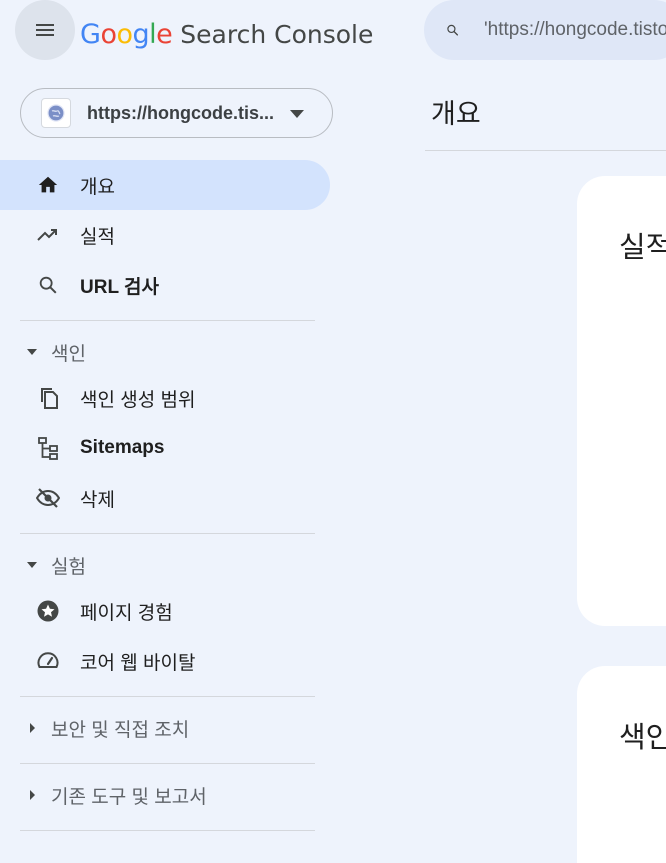  Describe the element at coordinates (126, 34) in the screenshot. I see `google-wordmark: Google` at that location.